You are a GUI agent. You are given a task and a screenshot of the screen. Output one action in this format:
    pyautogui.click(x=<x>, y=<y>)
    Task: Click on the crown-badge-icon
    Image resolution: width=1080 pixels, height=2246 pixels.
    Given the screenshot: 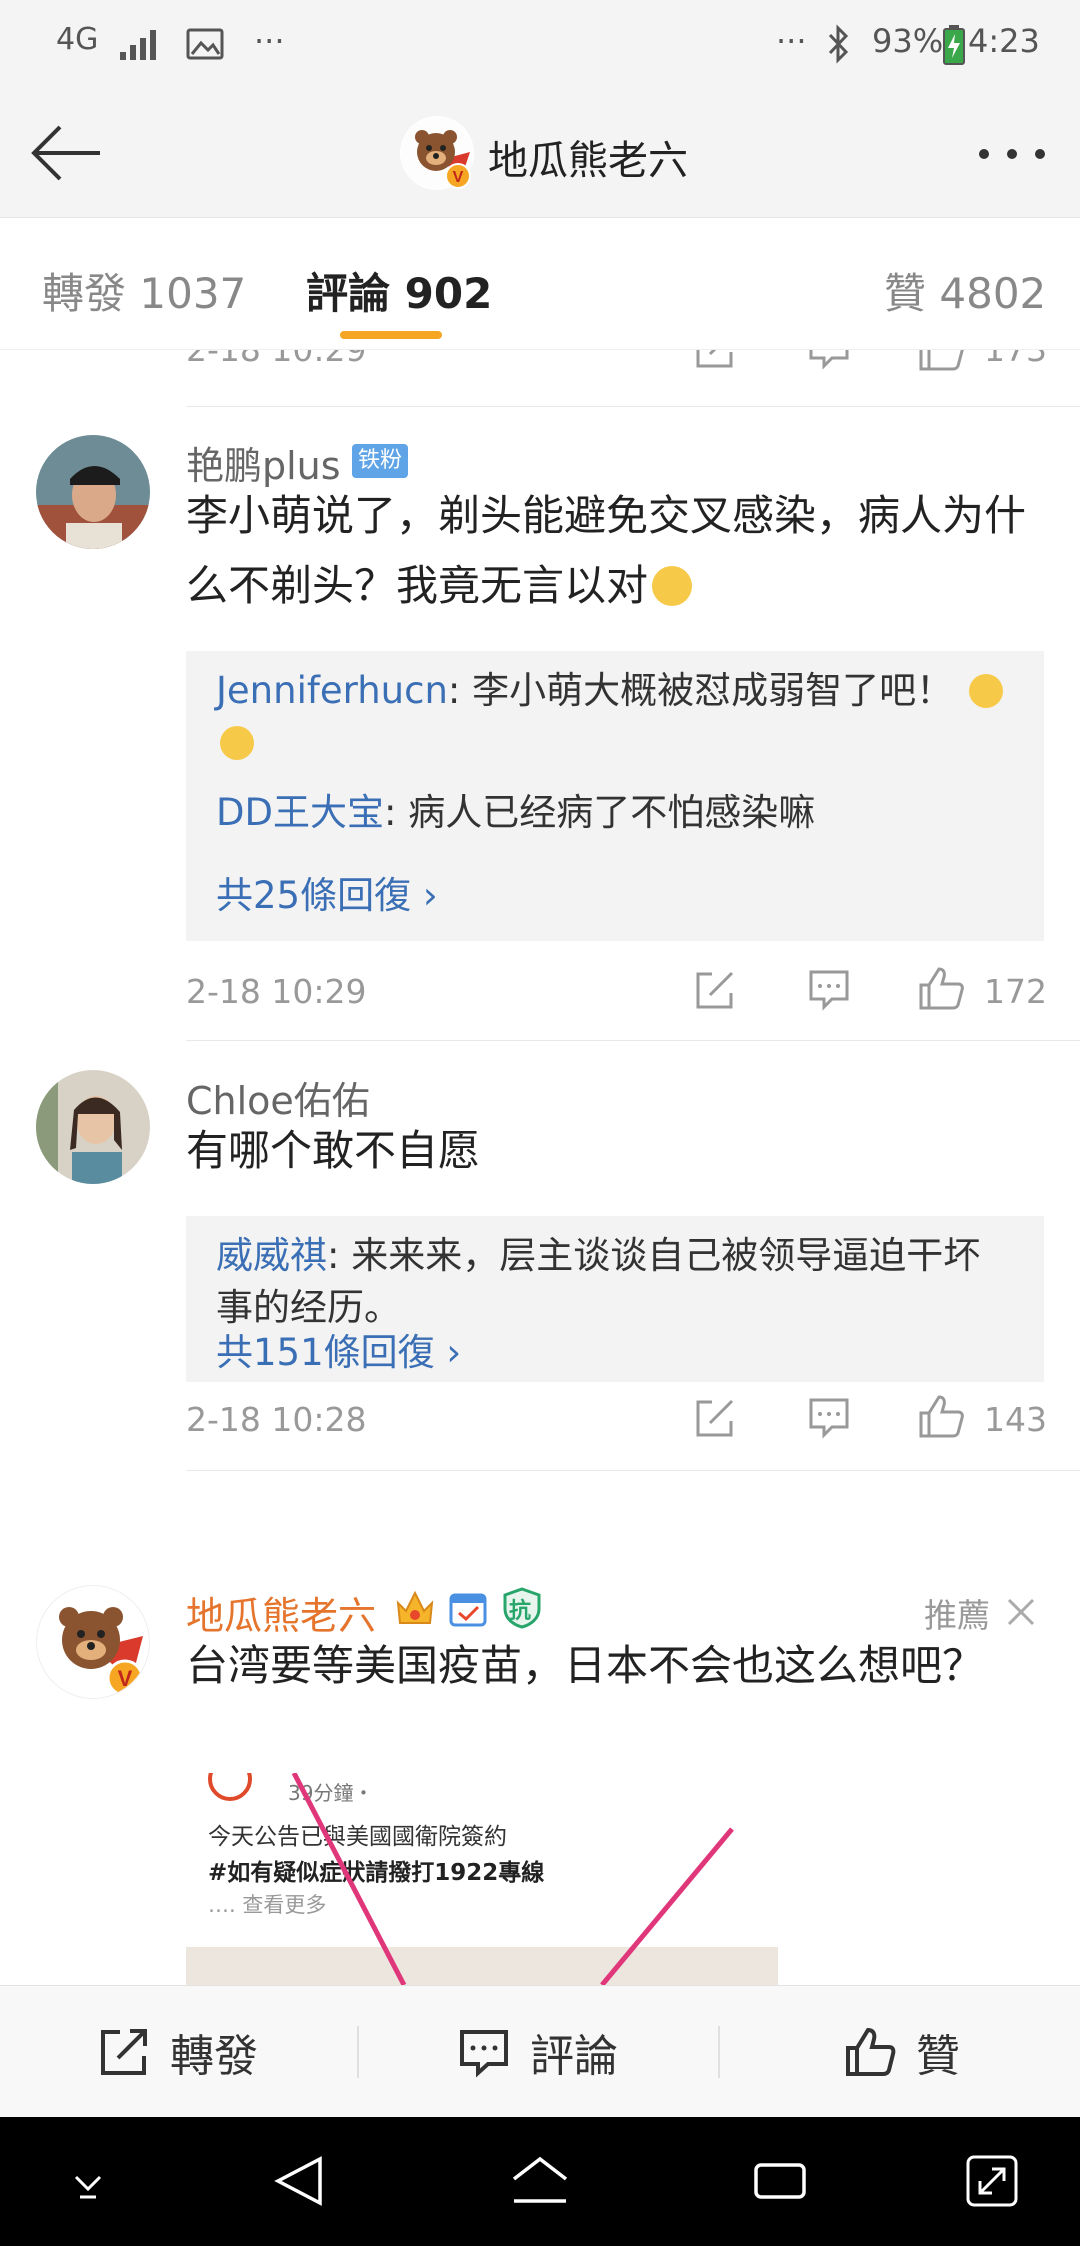 What is the action you would take?
    pyautogui.click(x=415, y=1607)
    